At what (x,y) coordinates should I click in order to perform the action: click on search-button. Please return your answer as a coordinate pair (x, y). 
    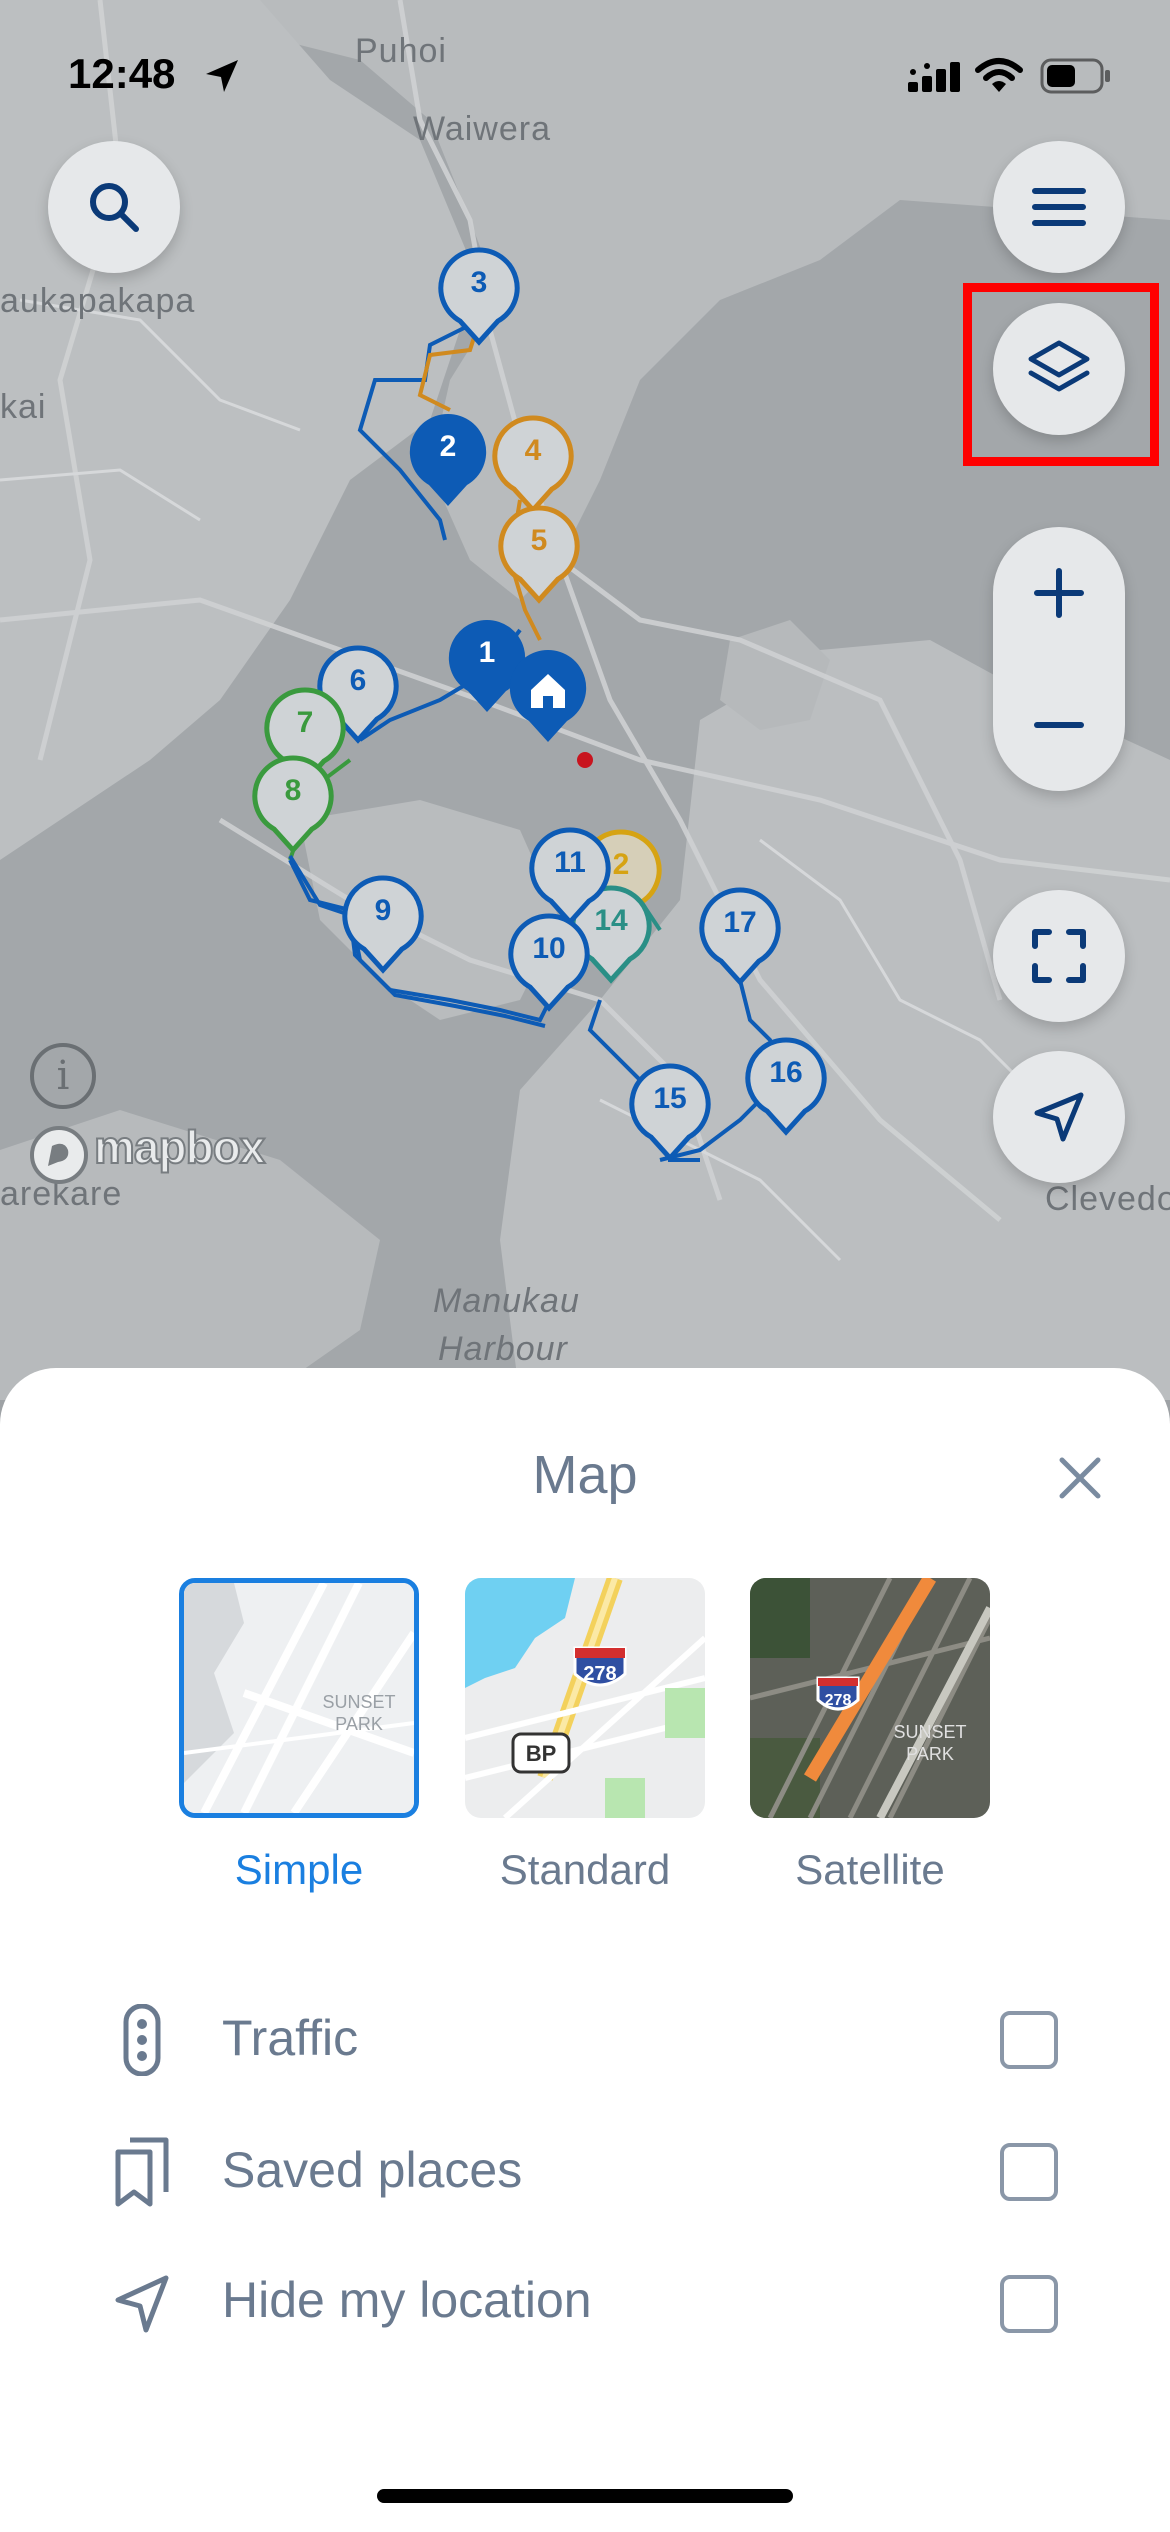
    Looking at the image, I should click on (114, 207).